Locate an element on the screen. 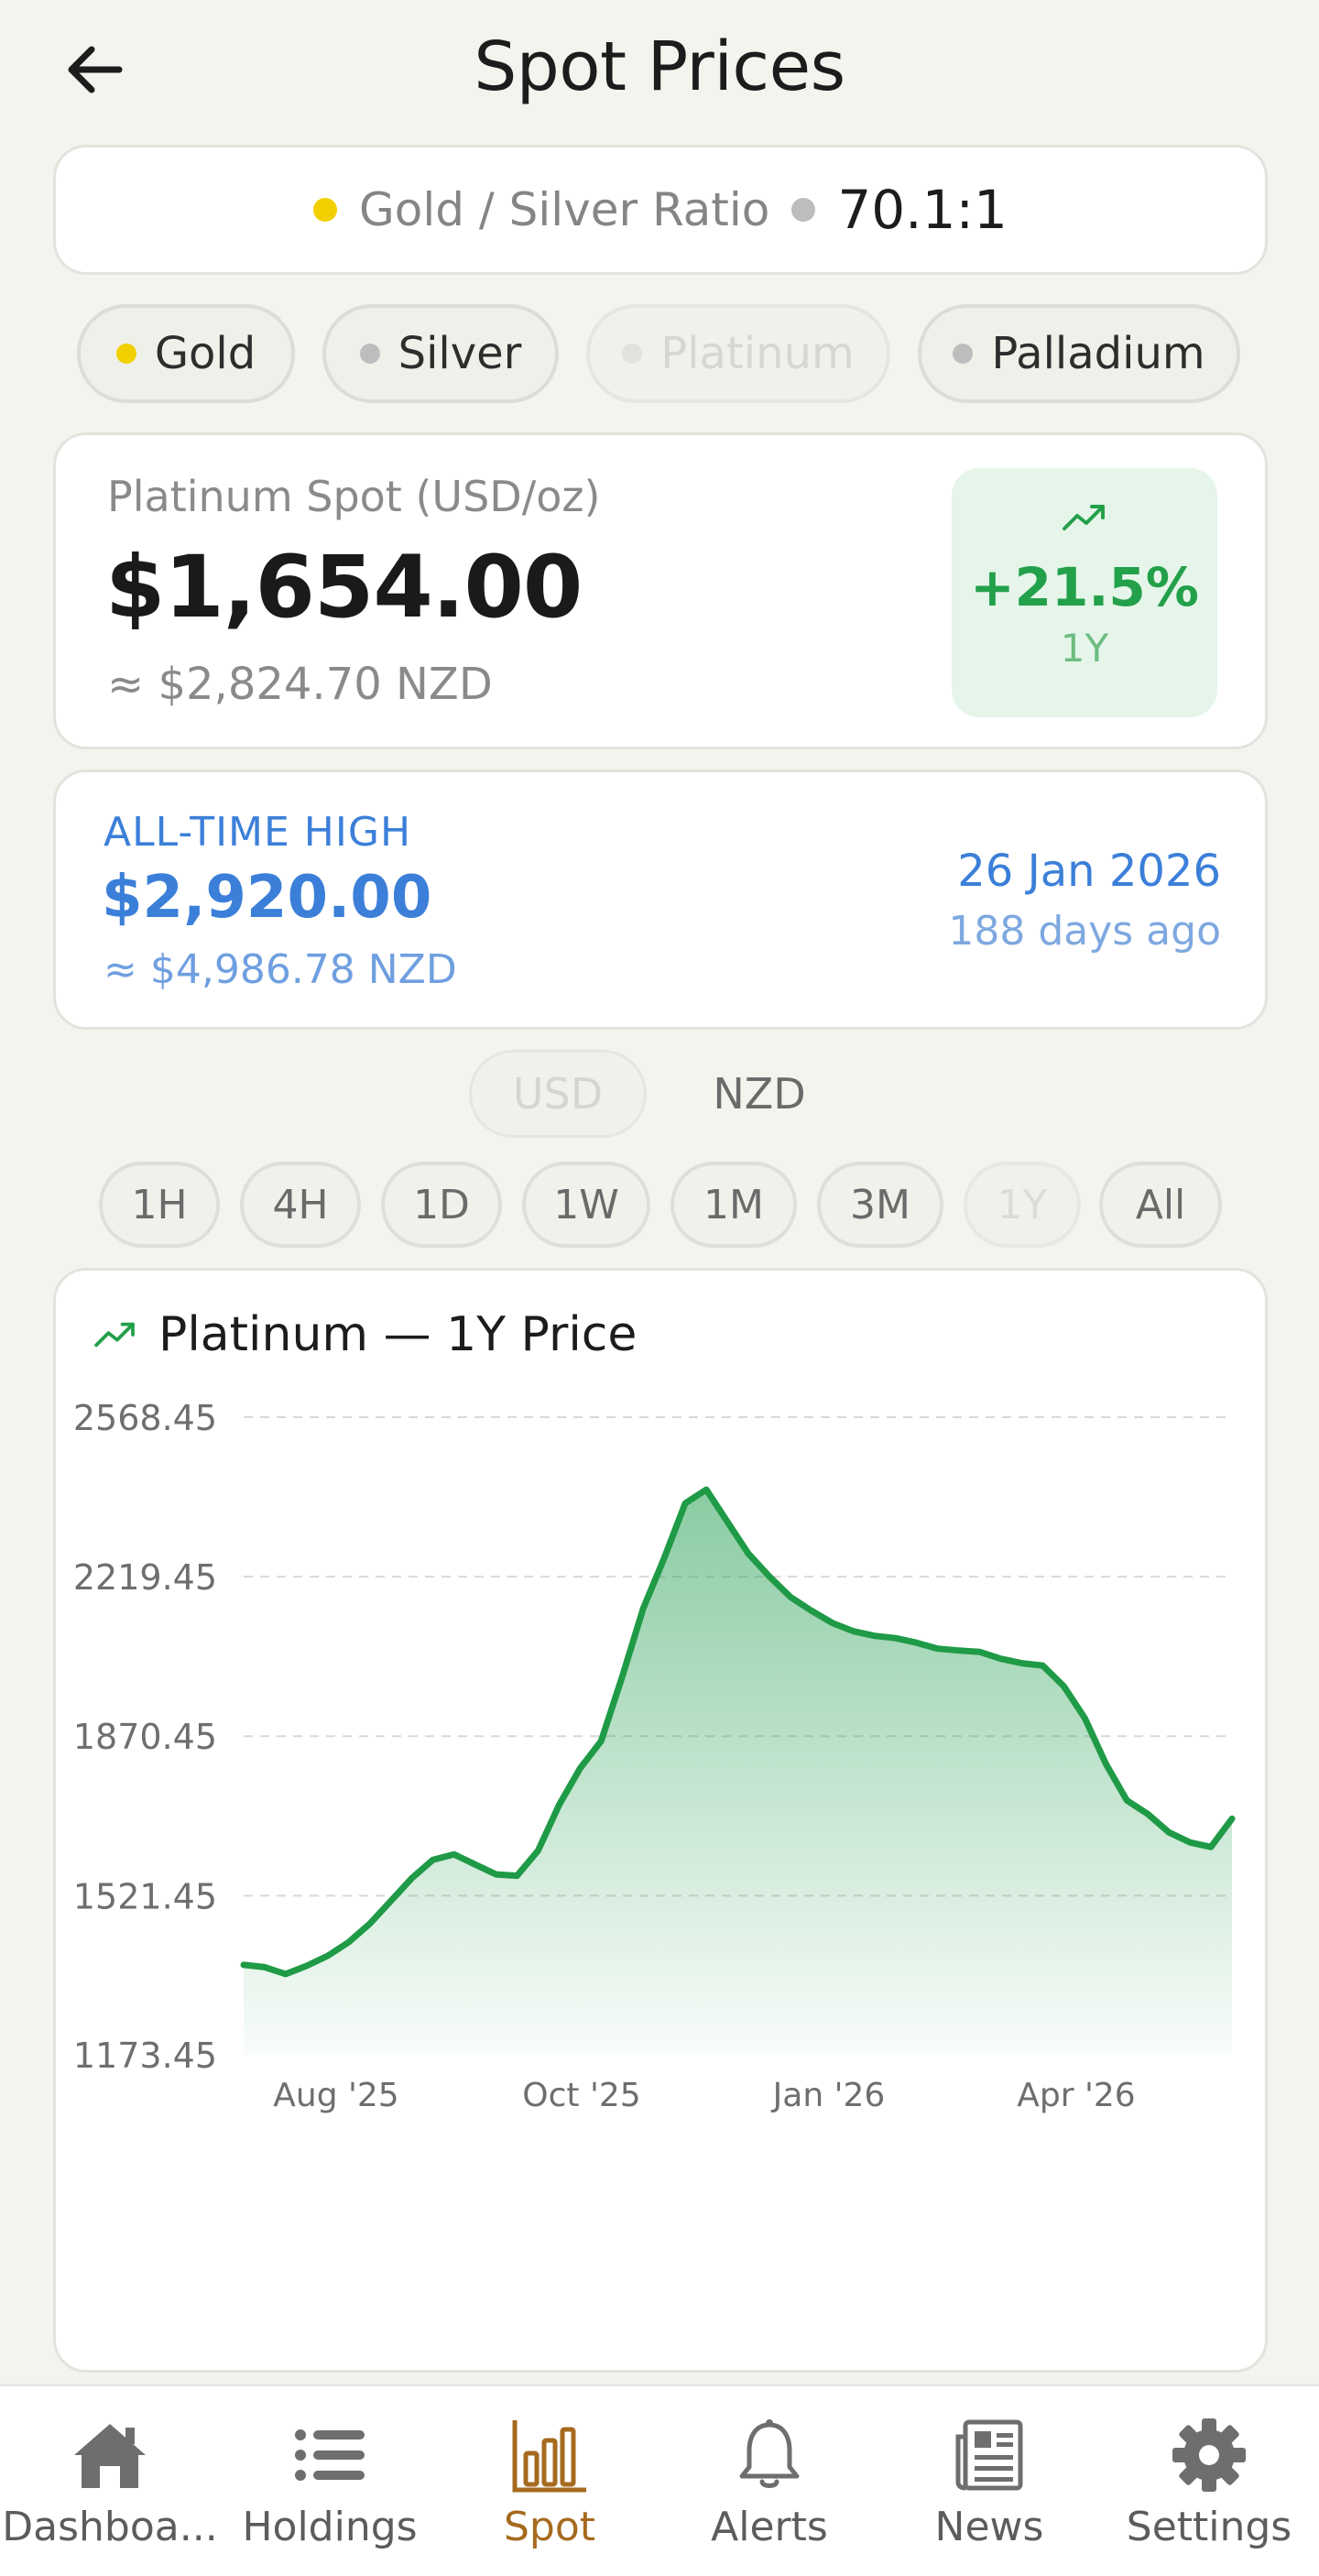  x-tick-label: Aug '25 is located at coordinates (335, 2096).